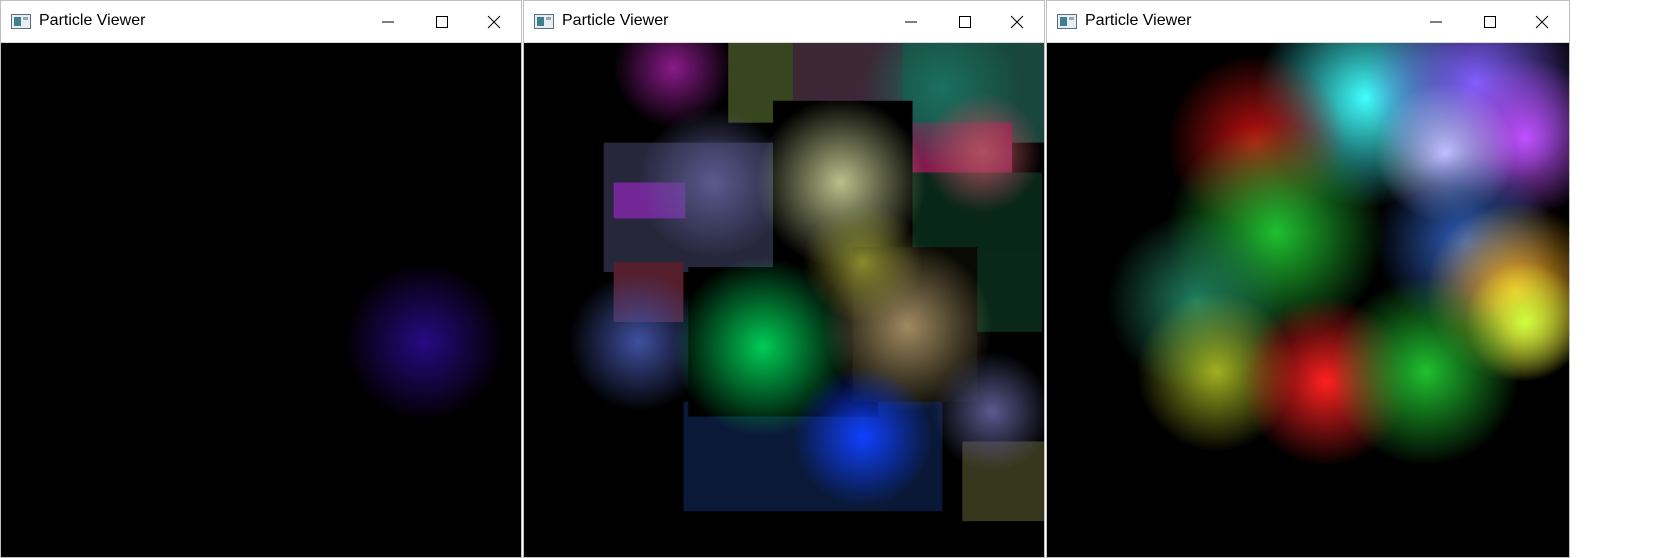 The image size is (1673, 558). Describe the element at coordinates (424, 342) in the screenshot. I see `particle-render` at that location.